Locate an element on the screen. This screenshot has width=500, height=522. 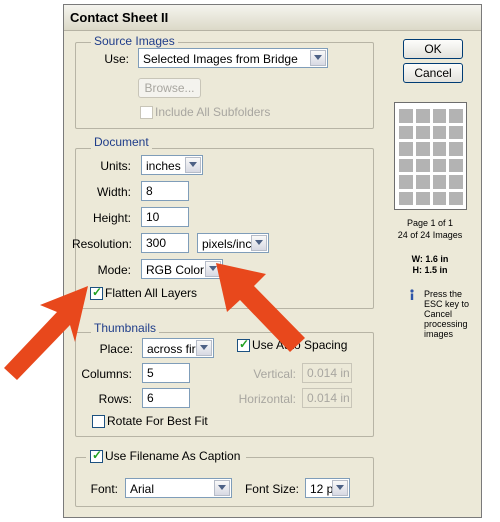
annotation-arrows is located at coordinates (154, 321).